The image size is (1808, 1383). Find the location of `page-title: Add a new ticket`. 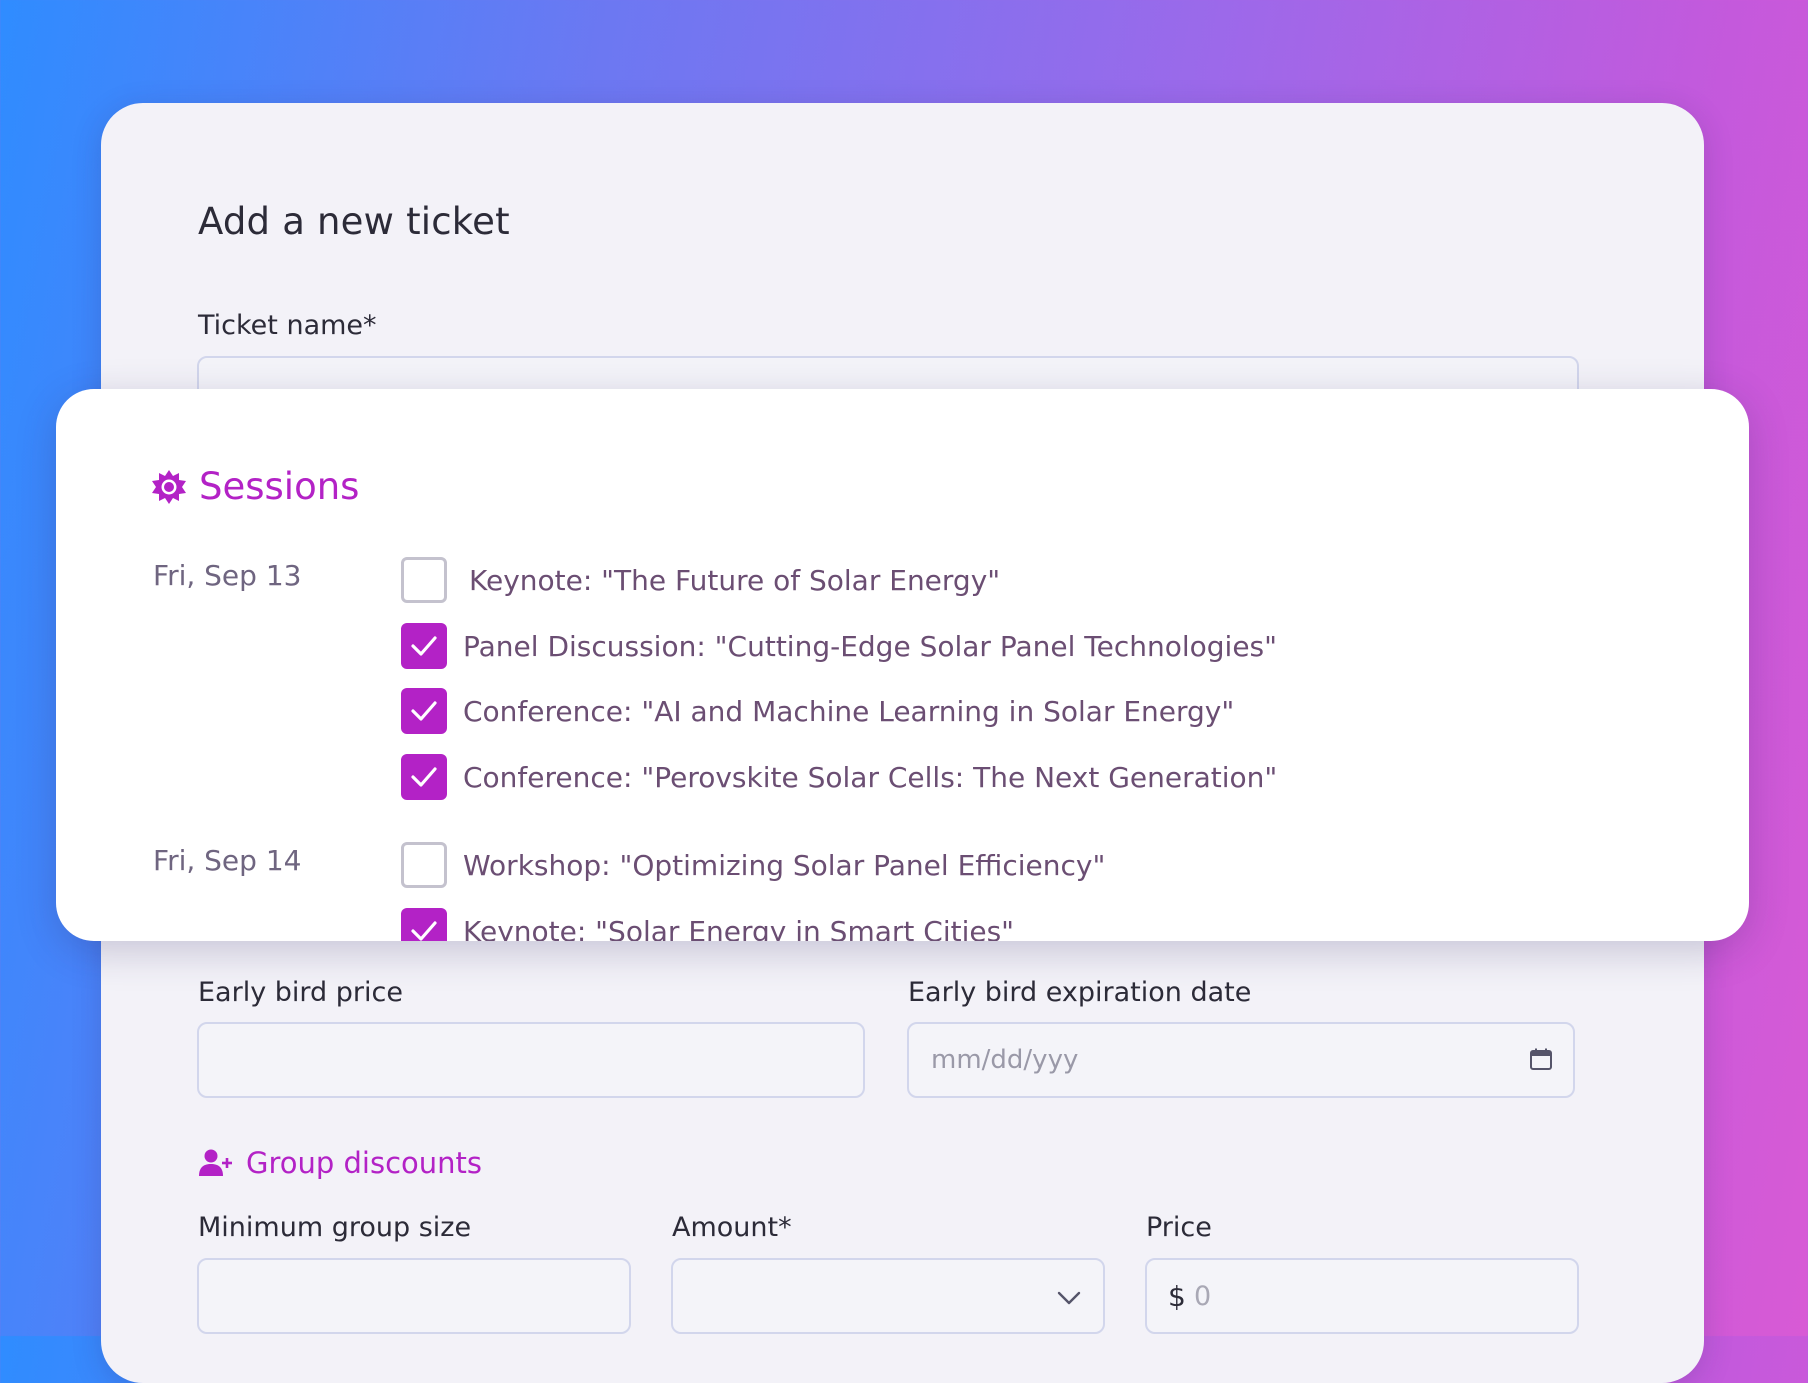

page-title: Add a new ticket is located at coordinates (354, 221).